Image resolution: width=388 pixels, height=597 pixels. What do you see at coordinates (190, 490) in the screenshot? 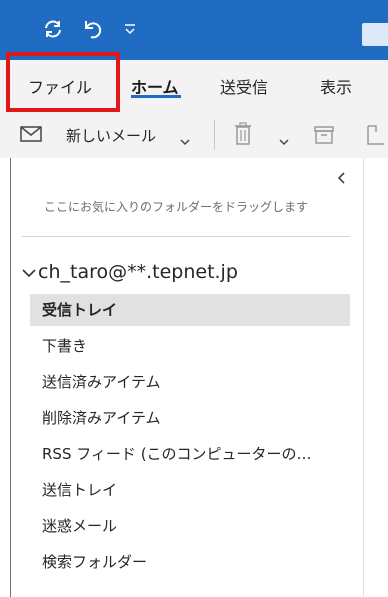
I see `folder-outbox: 送信トレイ` at bounding box center [190, 490].